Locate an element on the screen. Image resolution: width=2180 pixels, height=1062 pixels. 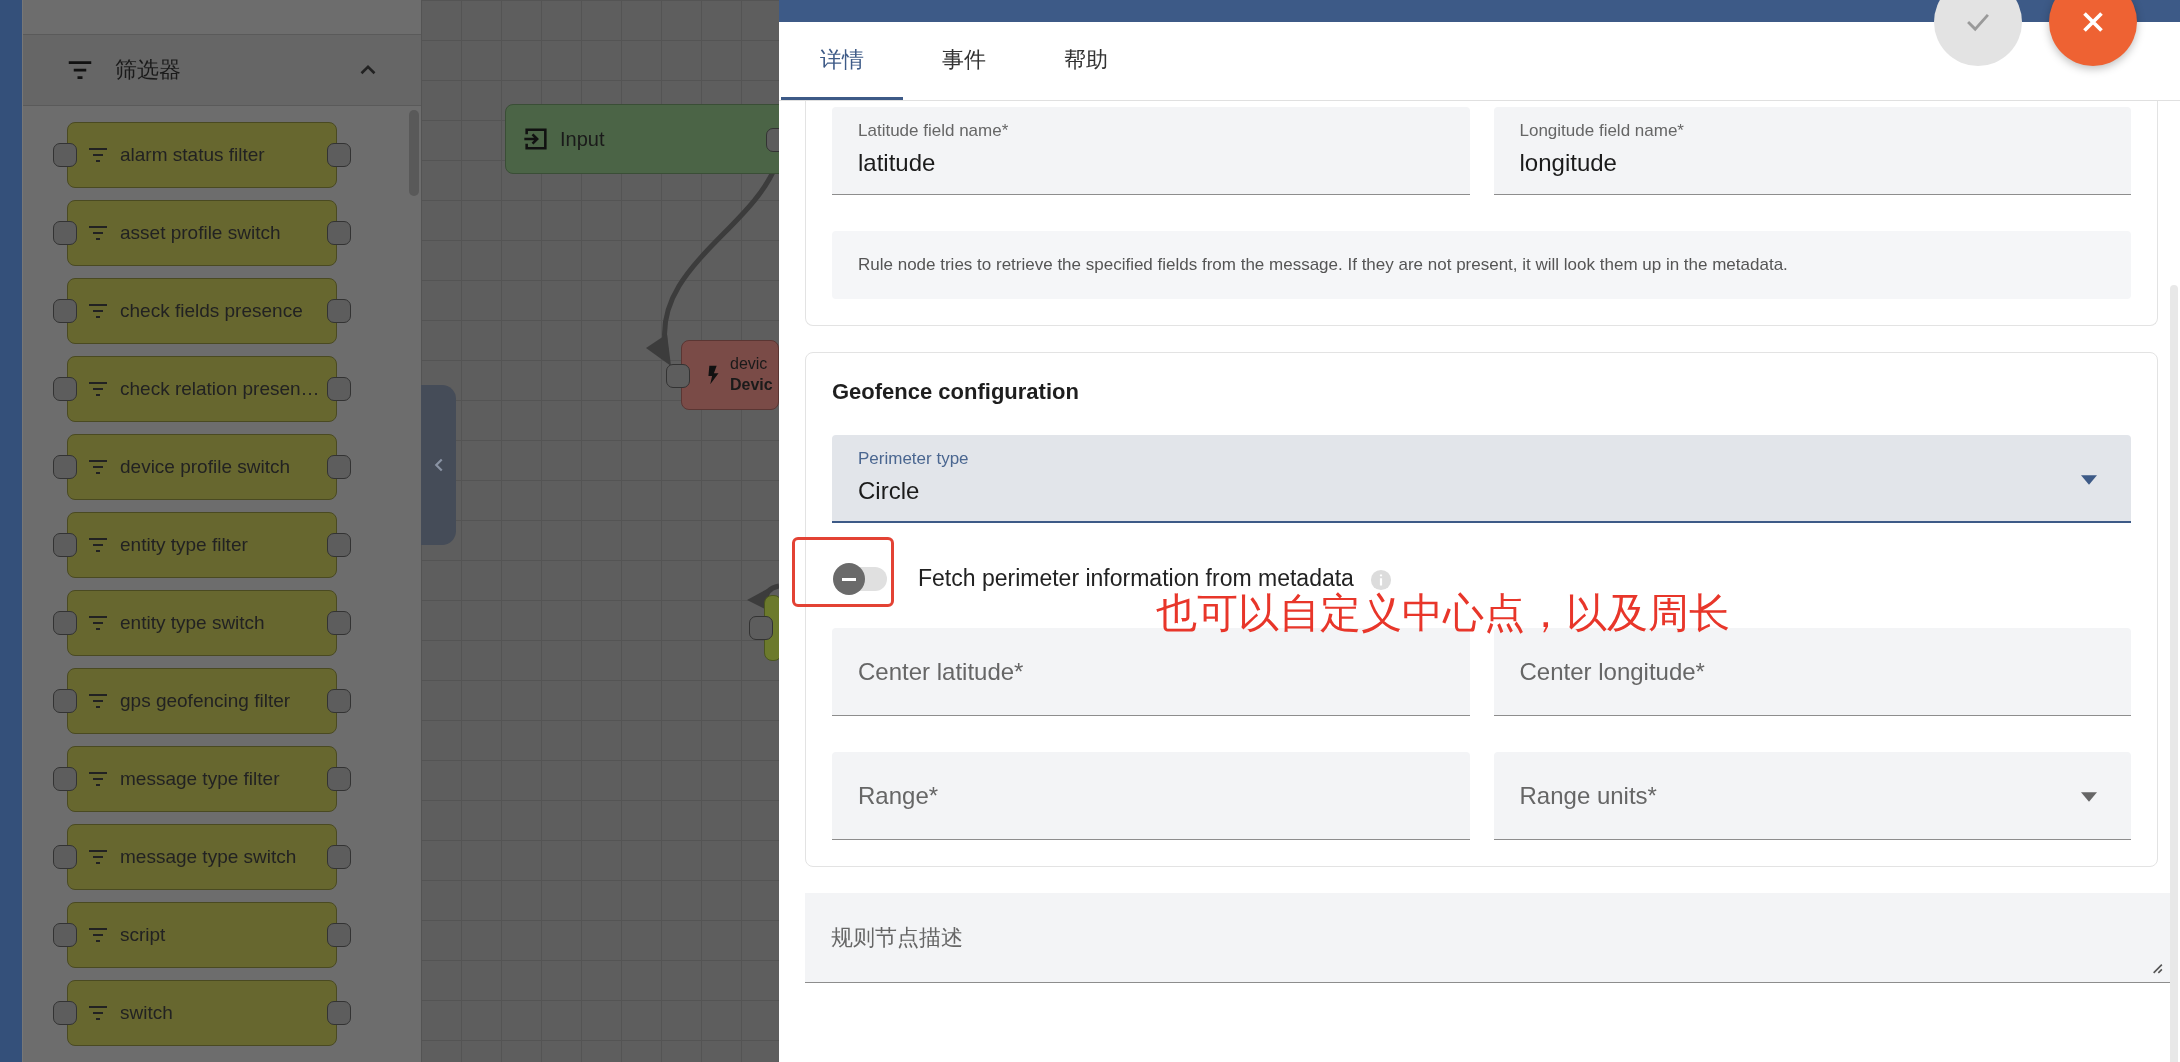
select-field: Range units* is located at coordinates (1812, 796).